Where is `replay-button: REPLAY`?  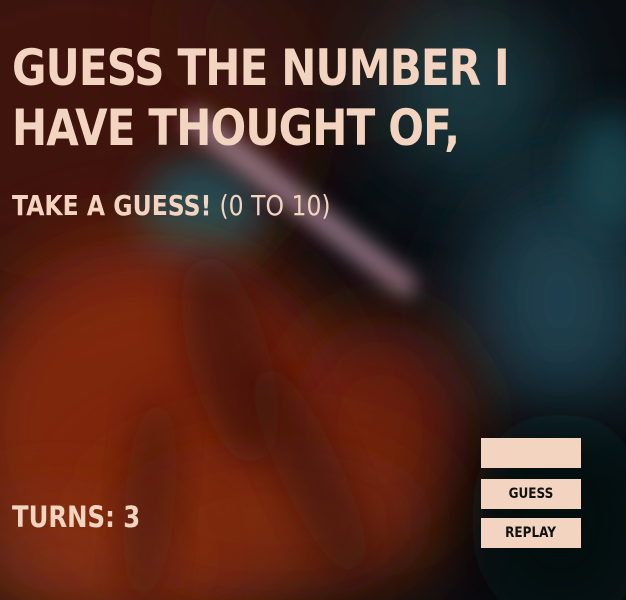 replay-button: REPLAY is located at coordinates (531, 533).